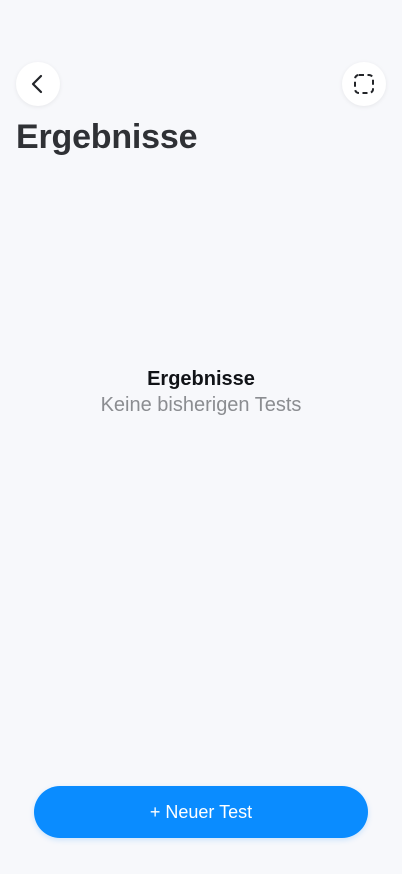 This screenshot has height=874, width=402. I want to click on empty-state-subtitle: Keine bisherigen Tests, so click(201, 405).